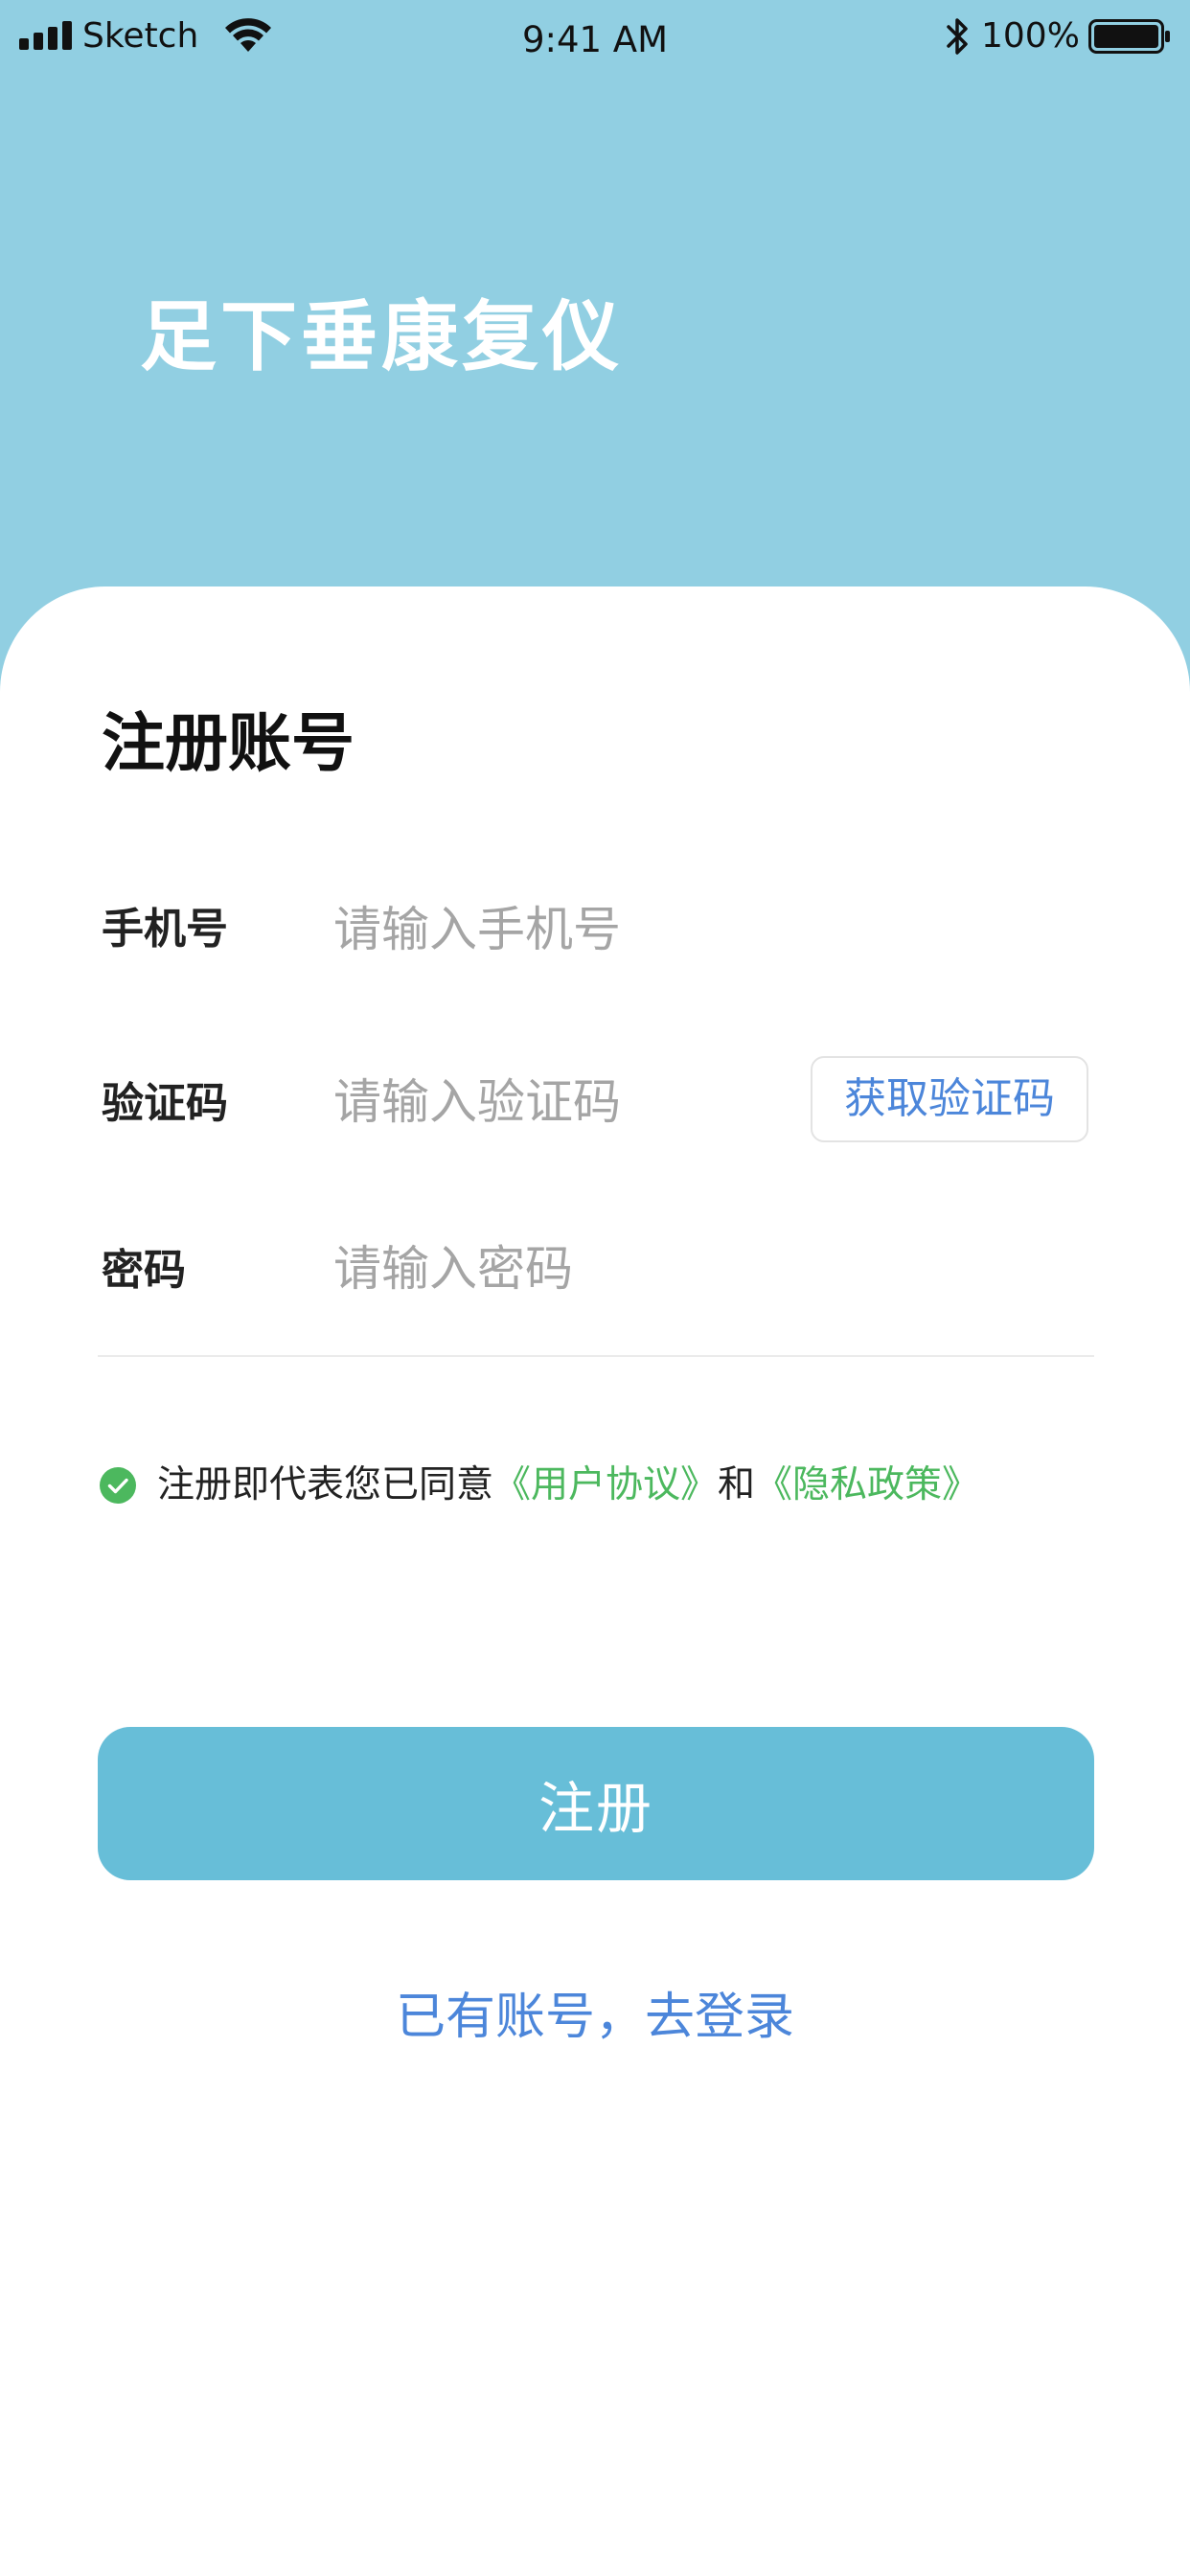 Image resolution: width=1190 pixels, height=2576 pixels. I want to click on agreement-row: 注册即代表您已同意 《用户协议》 和 《隐私政策》, so click(540, 1485).